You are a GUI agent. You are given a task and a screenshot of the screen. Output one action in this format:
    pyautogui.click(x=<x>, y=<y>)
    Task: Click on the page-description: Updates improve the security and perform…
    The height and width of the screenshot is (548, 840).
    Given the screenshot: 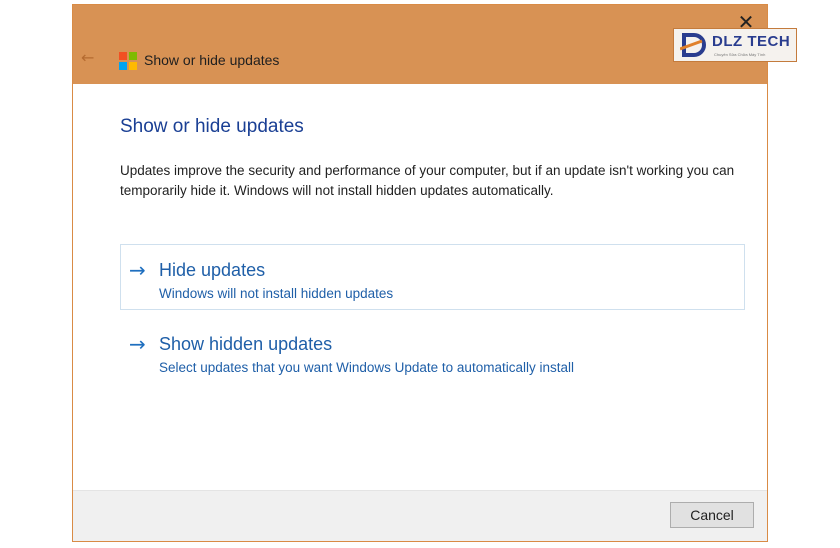 What is the action you would take?
    pyautogui.click(x=427, y=180)
    